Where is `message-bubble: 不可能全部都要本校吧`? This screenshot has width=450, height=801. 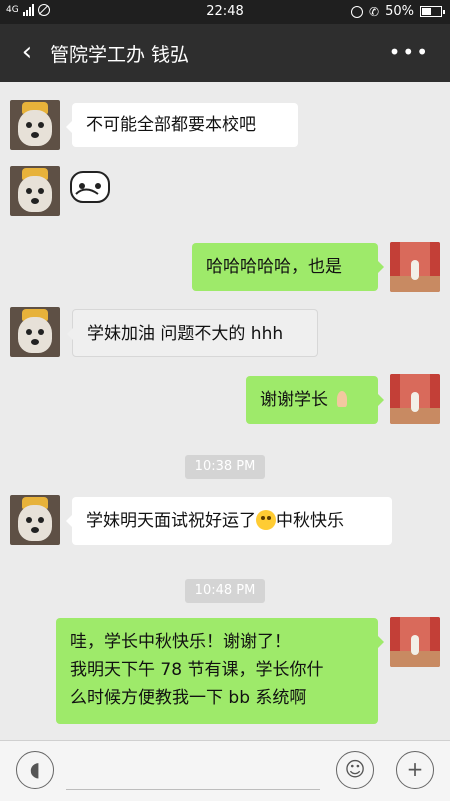
message-bubble: 不可能全部都要本校吧 is located at coordinates (182, 125).